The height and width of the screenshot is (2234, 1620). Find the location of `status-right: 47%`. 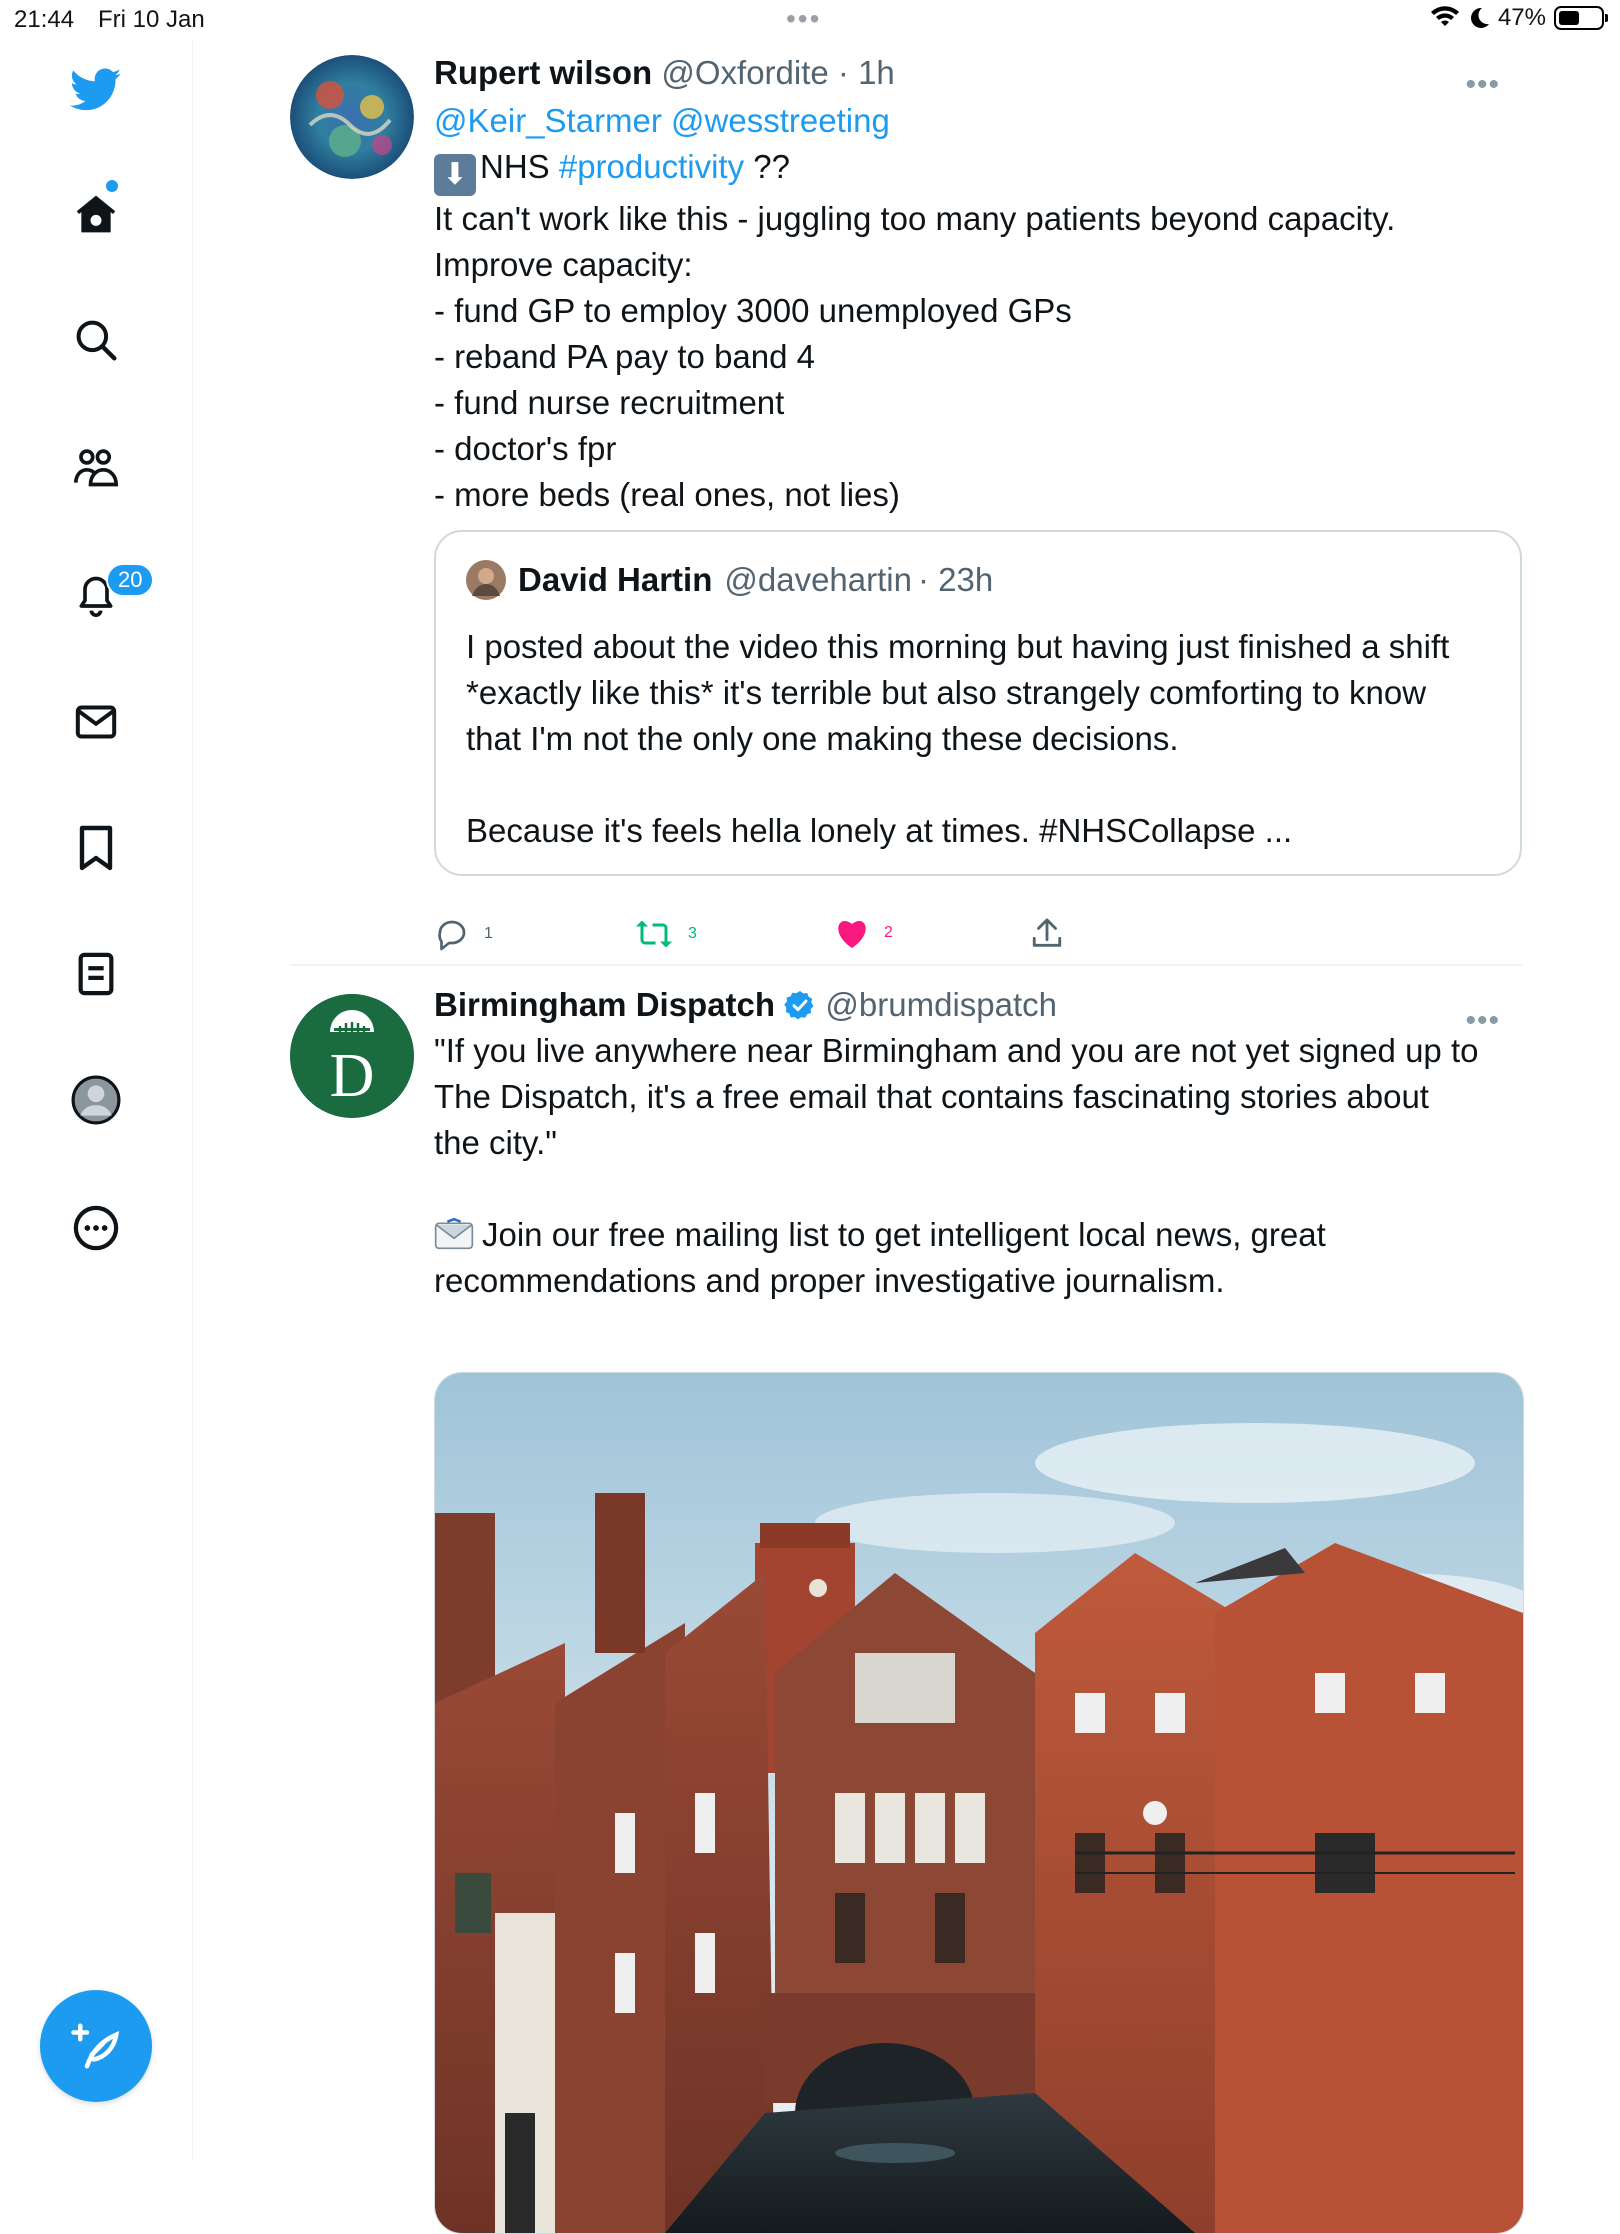

status-right: 47% is located at coordinates (1519, 18).